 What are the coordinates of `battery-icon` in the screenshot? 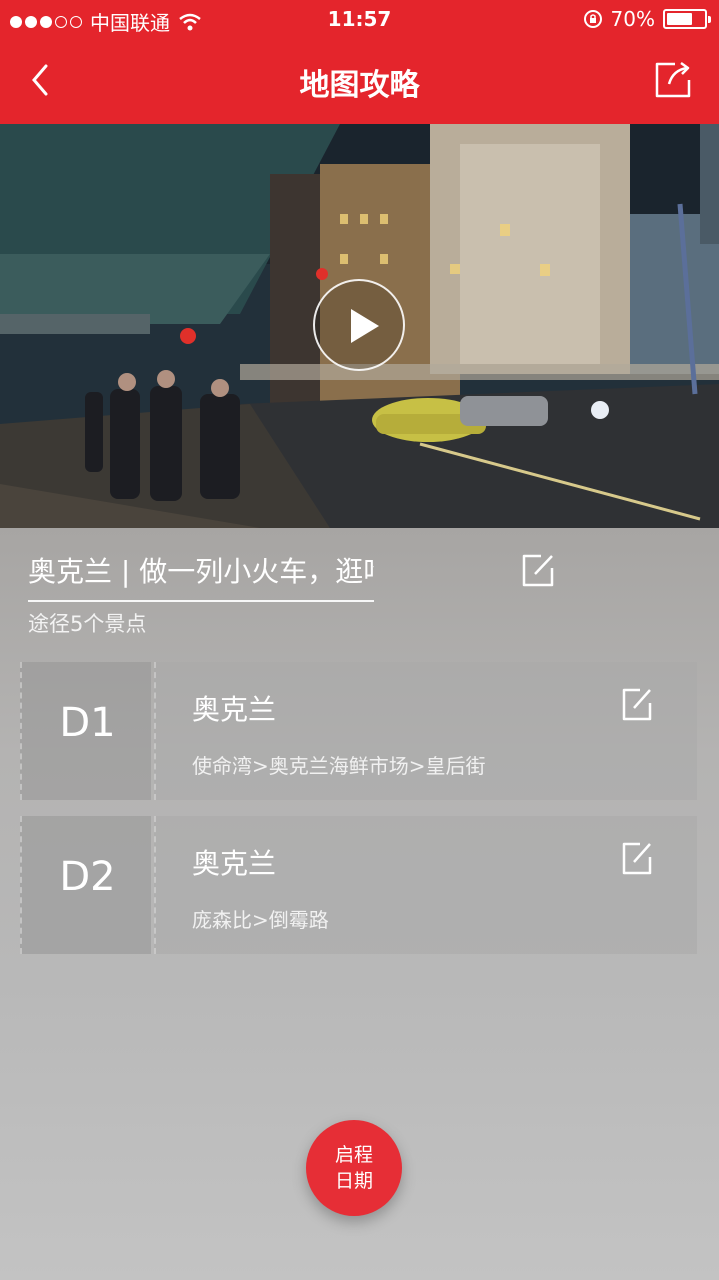 It's located at (687, 19).